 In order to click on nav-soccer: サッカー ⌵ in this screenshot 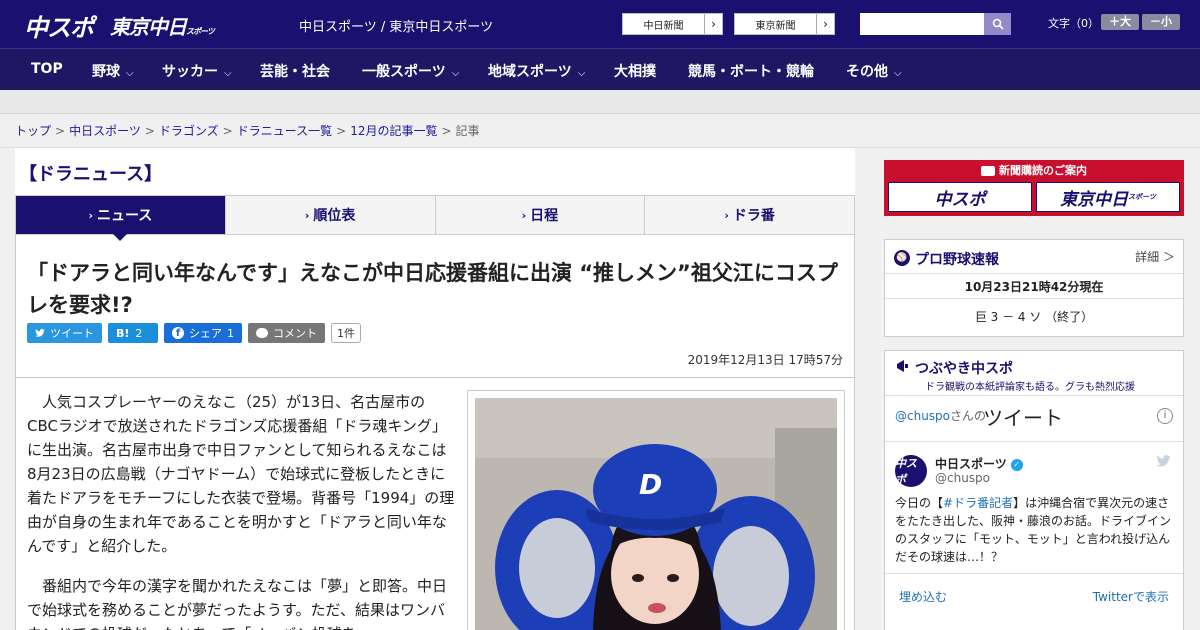, I will do `click(197, 71)`.